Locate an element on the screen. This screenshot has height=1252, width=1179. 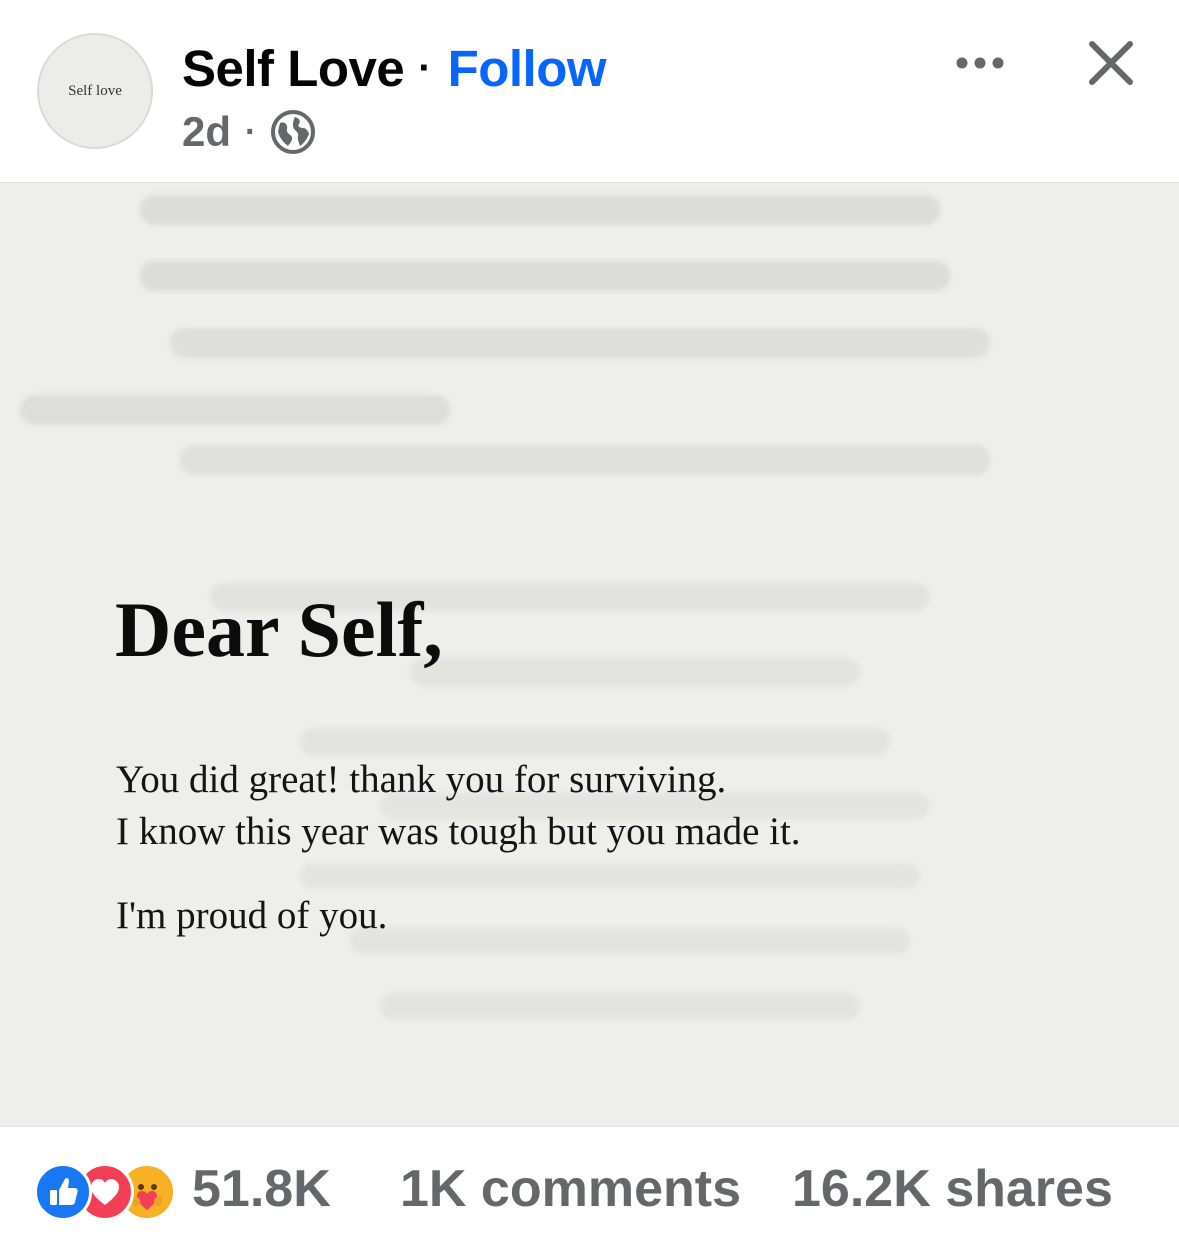
letter-line: I'm proud of you. is located at coordinates (252, 915).